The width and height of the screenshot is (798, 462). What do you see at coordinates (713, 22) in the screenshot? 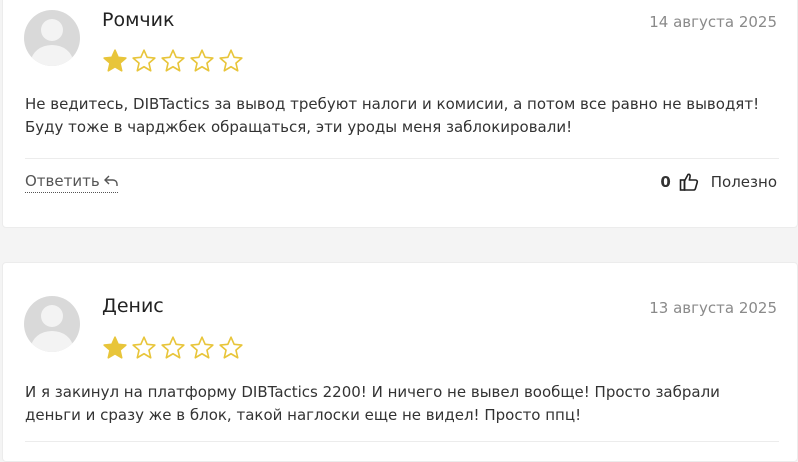
I see `review-date: 14 августа 2025` at bounding box center [713, 22].